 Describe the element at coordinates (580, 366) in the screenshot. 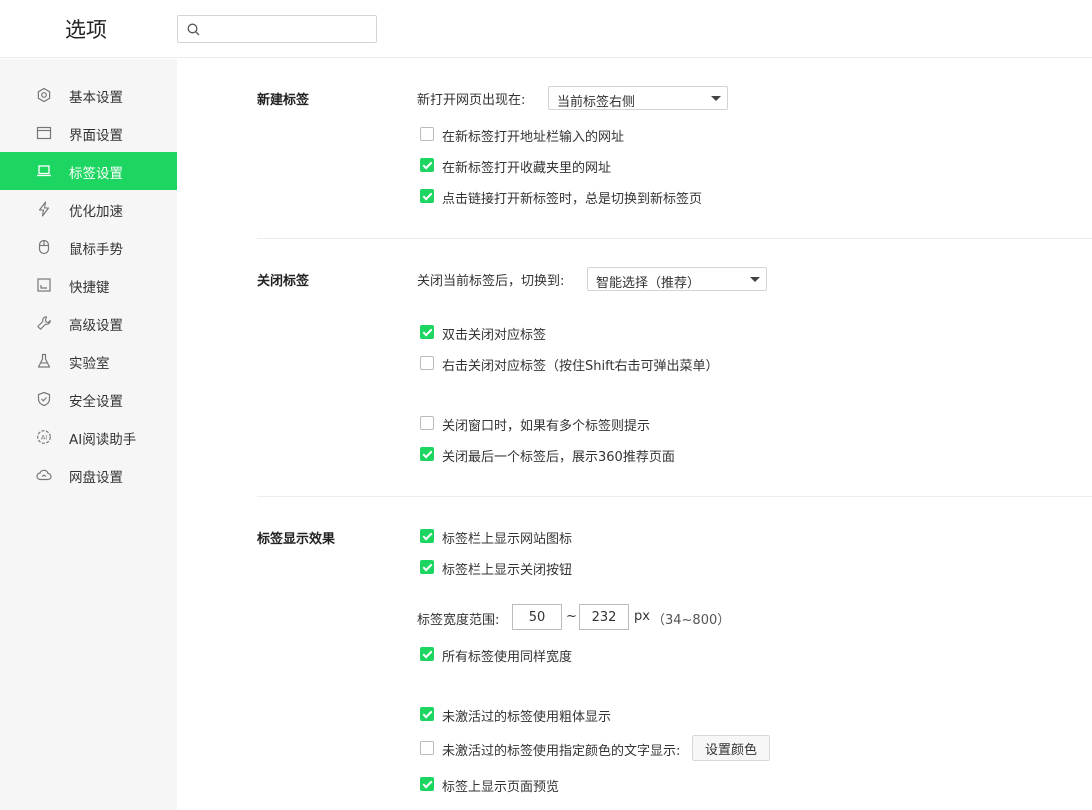

I see `option-label: 右击关闭对应标签（按住Shift右击可弹出菜单）` at that location.